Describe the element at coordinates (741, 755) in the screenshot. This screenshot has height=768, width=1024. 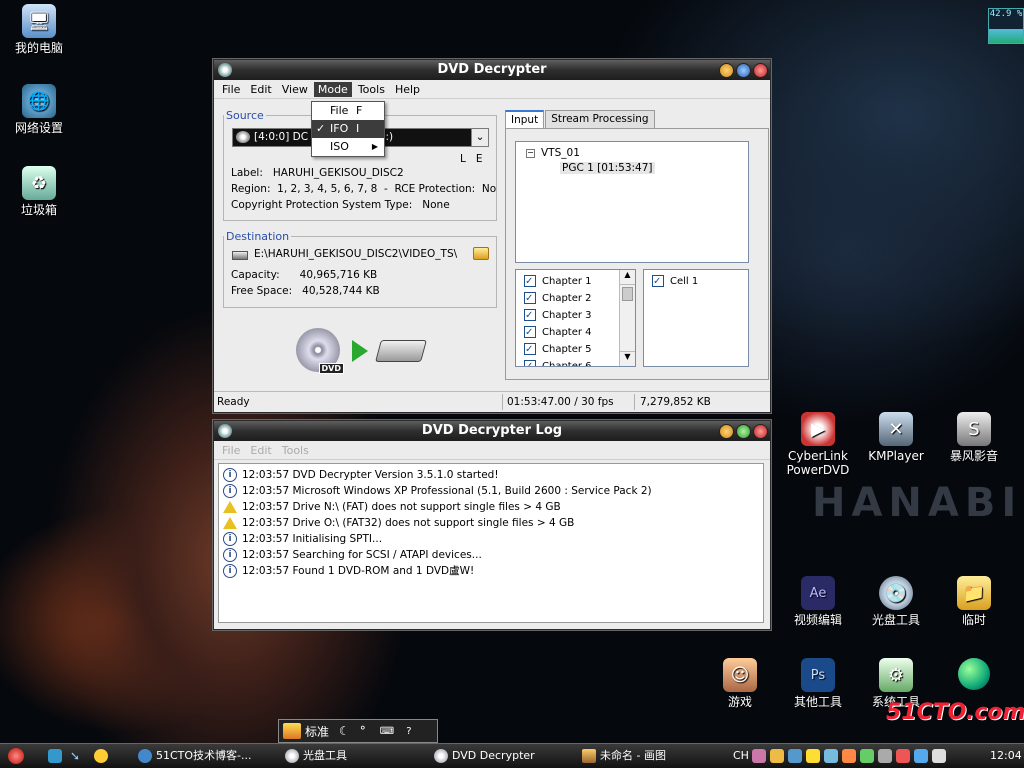
I see `language-indicator: CH` at that location.